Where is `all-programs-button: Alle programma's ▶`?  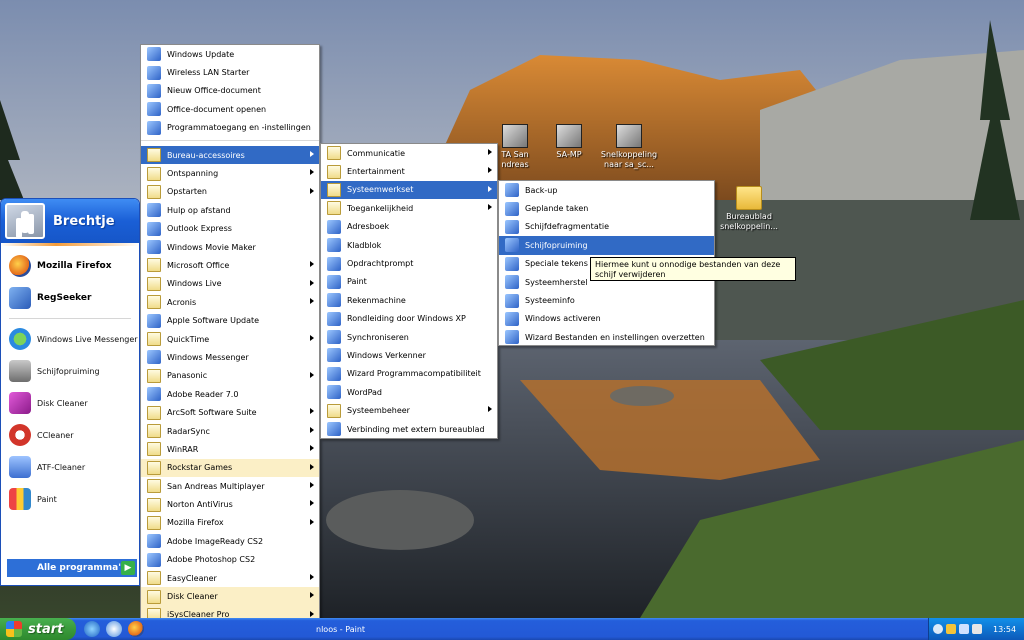
all-programs-button: Alle programma's ▶ is located at coordinates (72, 568).